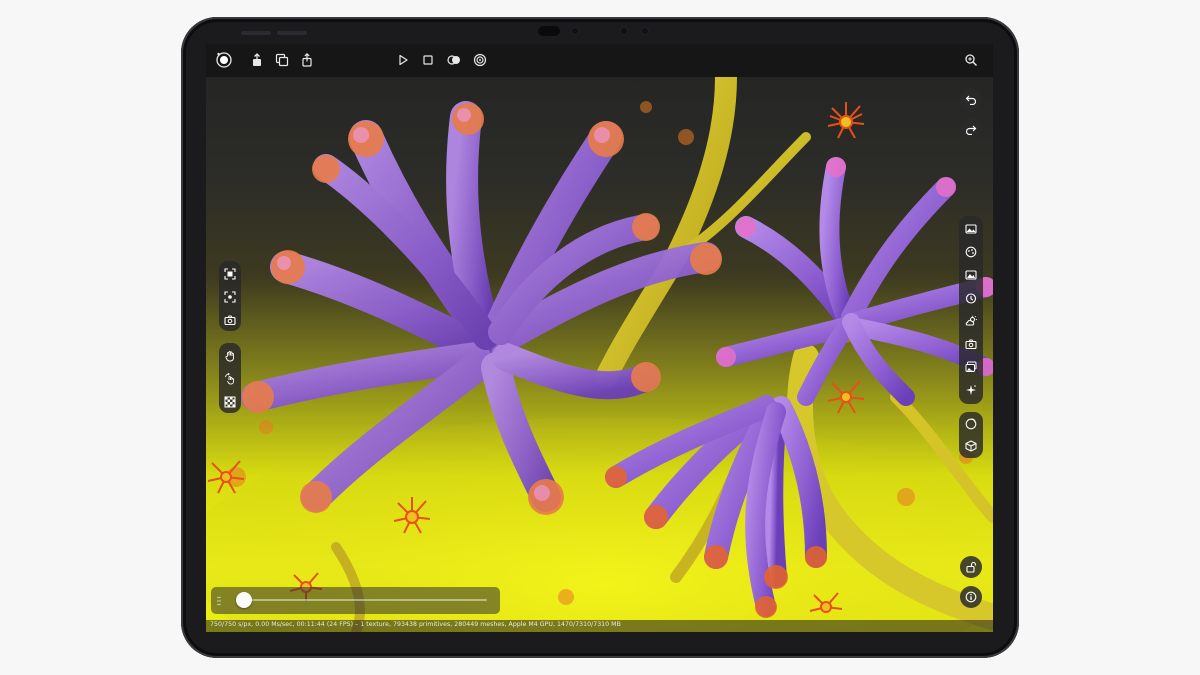  I want to click on landscape-tool-button, so click(971, 275).